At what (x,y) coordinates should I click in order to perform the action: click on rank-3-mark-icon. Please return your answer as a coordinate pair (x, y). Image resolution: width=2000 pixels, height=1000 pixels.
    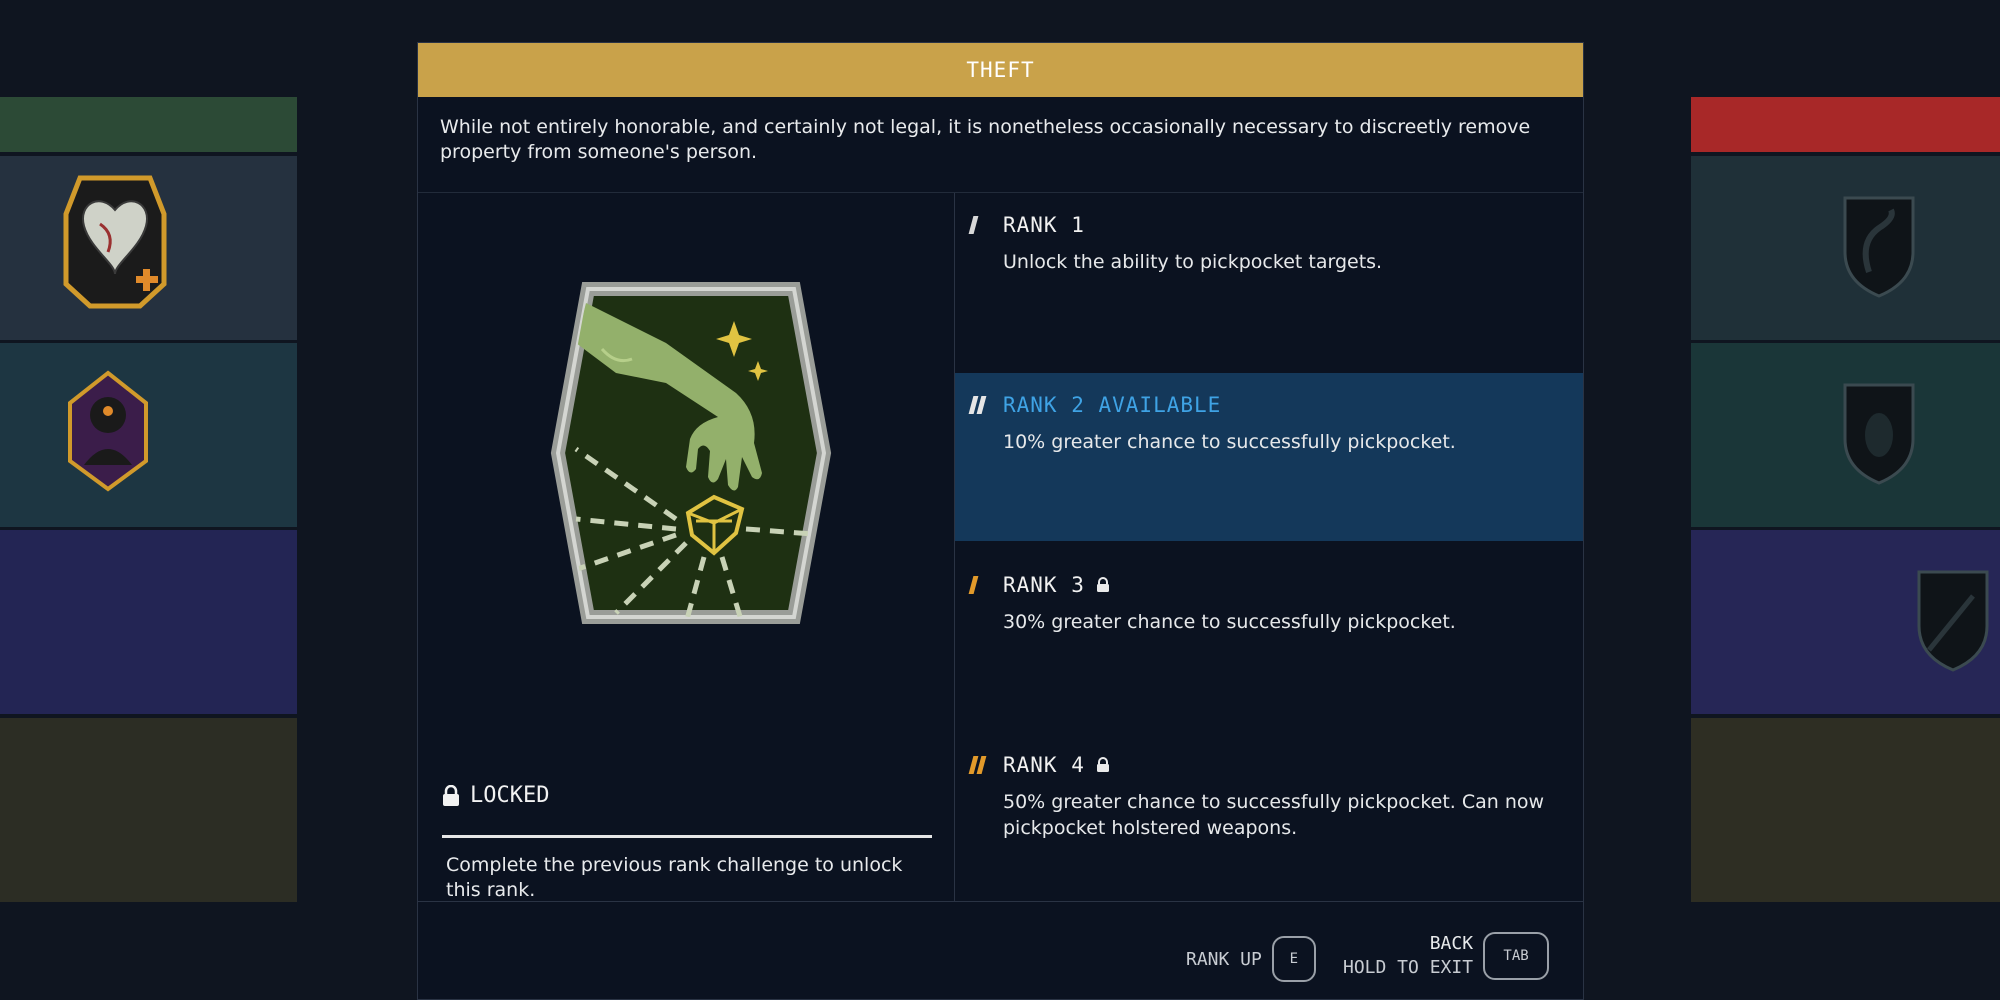
    Looking at the image, I should click on (980, 585).